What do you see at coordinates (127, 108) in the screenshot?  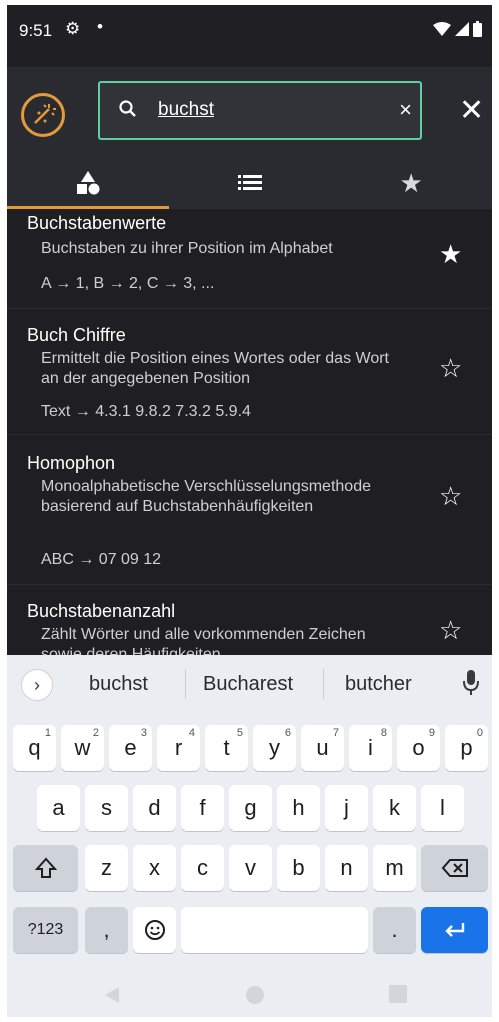 I see `search-icon` at bounding box center [127, 108].